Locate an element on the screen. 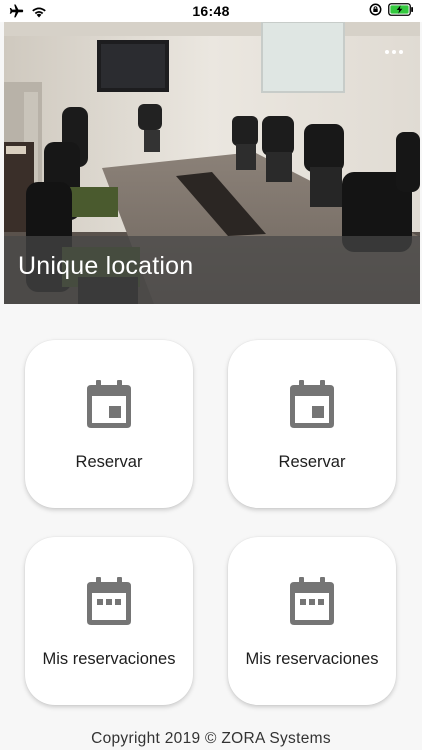 Image resolution: width=422 pixels, height=750 pixels. title-overlay: Unique location is located at coordinates (212, 270).